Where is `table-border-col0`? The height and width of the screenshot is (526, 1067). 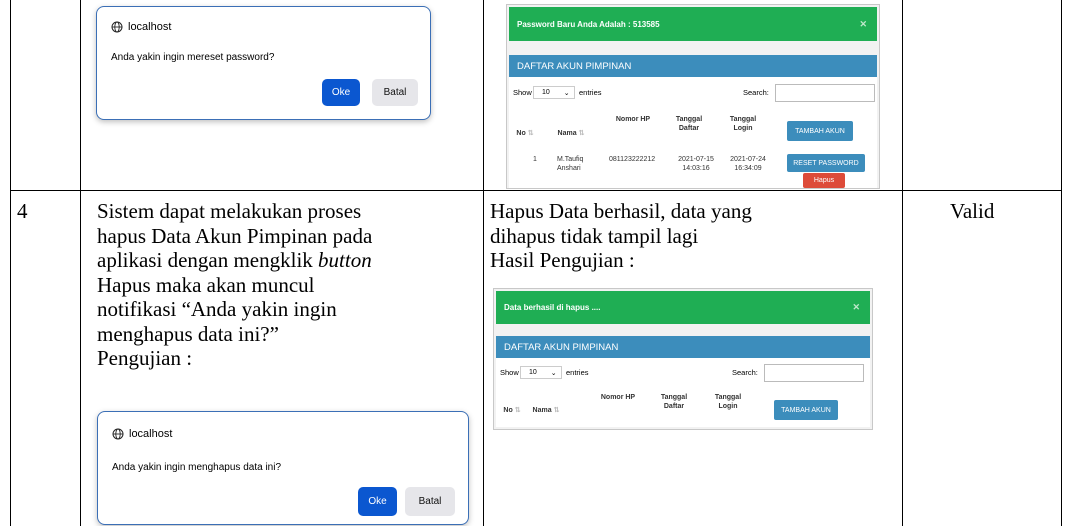 table-border-col0 is located at coordinates (10, 95).